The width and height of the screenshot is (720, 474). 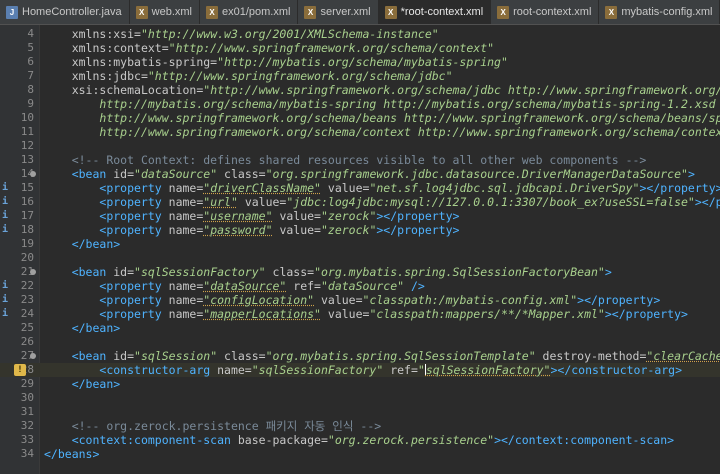 What do you see at coordinates (360, 258) in the screenshot?
I see `code-line: 20` at bounding box center [360, 258].